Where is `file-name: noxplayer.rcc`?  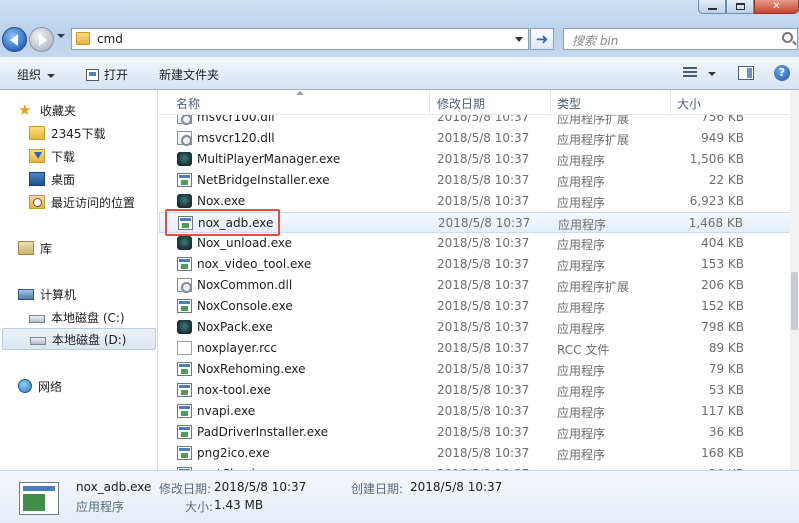
file-name: noxplayer.rcc is located at coordinates (237, 348).